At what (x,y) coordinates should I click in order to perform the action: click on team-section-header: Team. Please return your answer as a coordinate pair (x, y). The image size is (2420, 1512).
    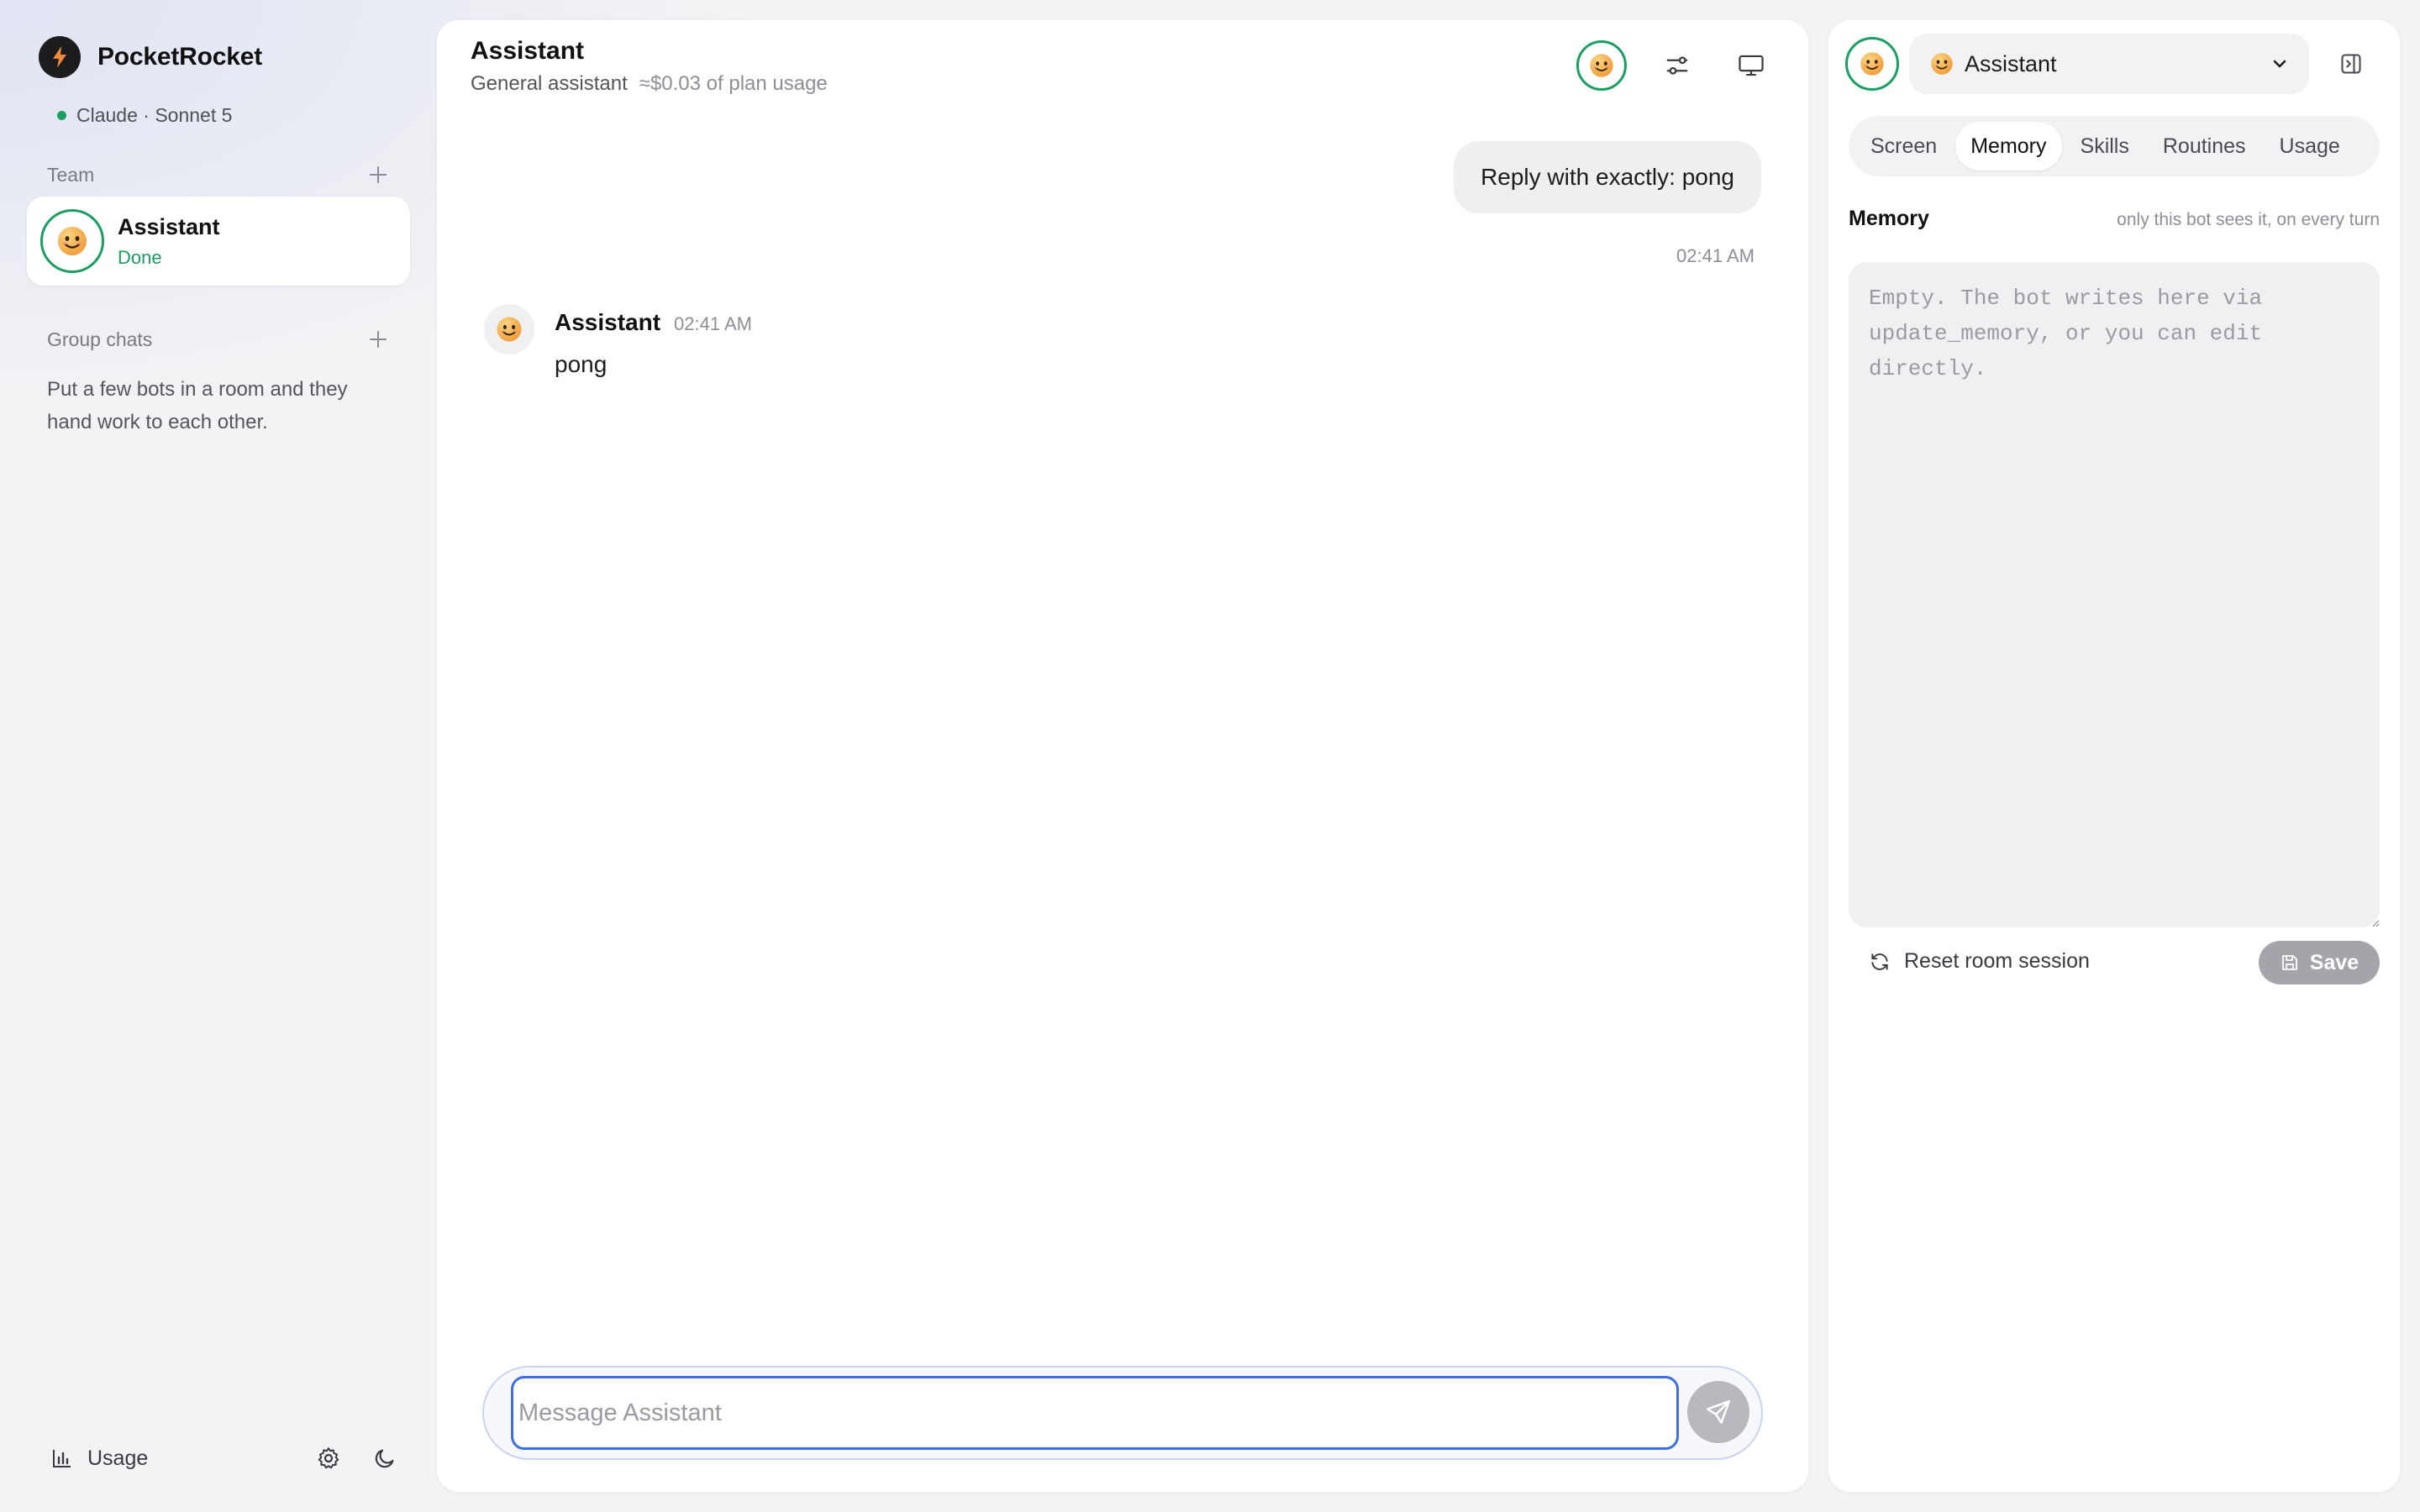
    Looking at the image, I should click on (219, 174).